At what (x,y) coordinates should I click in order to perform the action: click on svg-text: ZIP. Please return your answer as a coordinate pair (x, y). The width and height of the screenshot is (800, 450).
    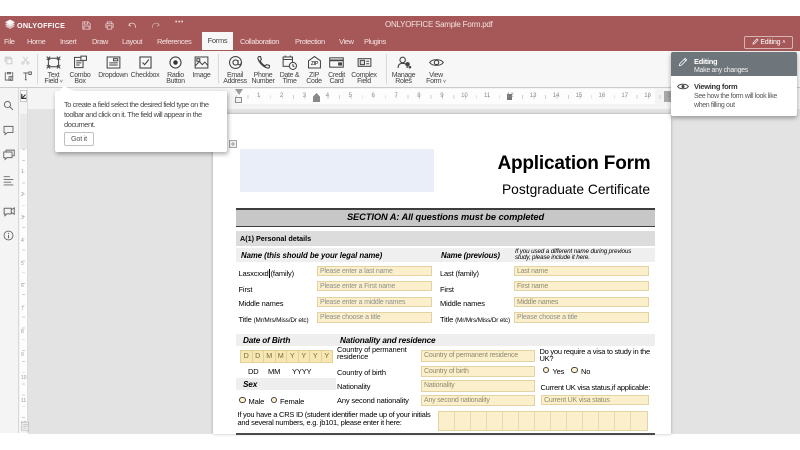
    Looking at the image, I should click on (314, 64).